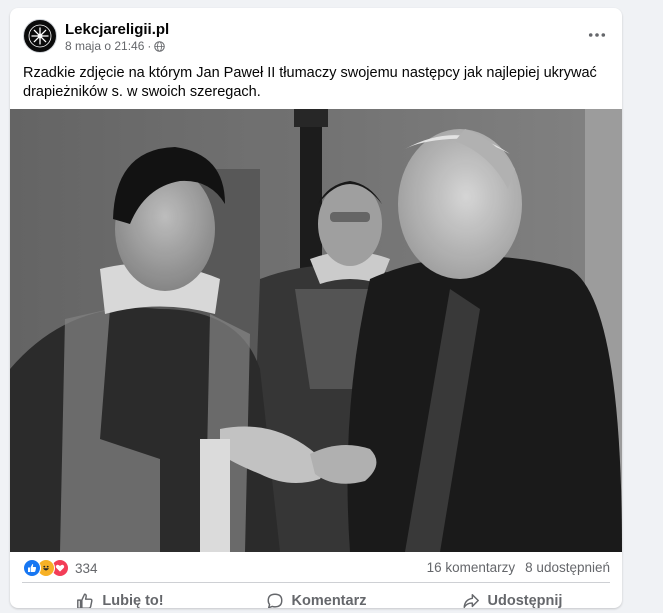  What do you see at coordinates (32, 568) in the screenshot?
I see `like-reaction-icon` at bounding box center [32, 568].